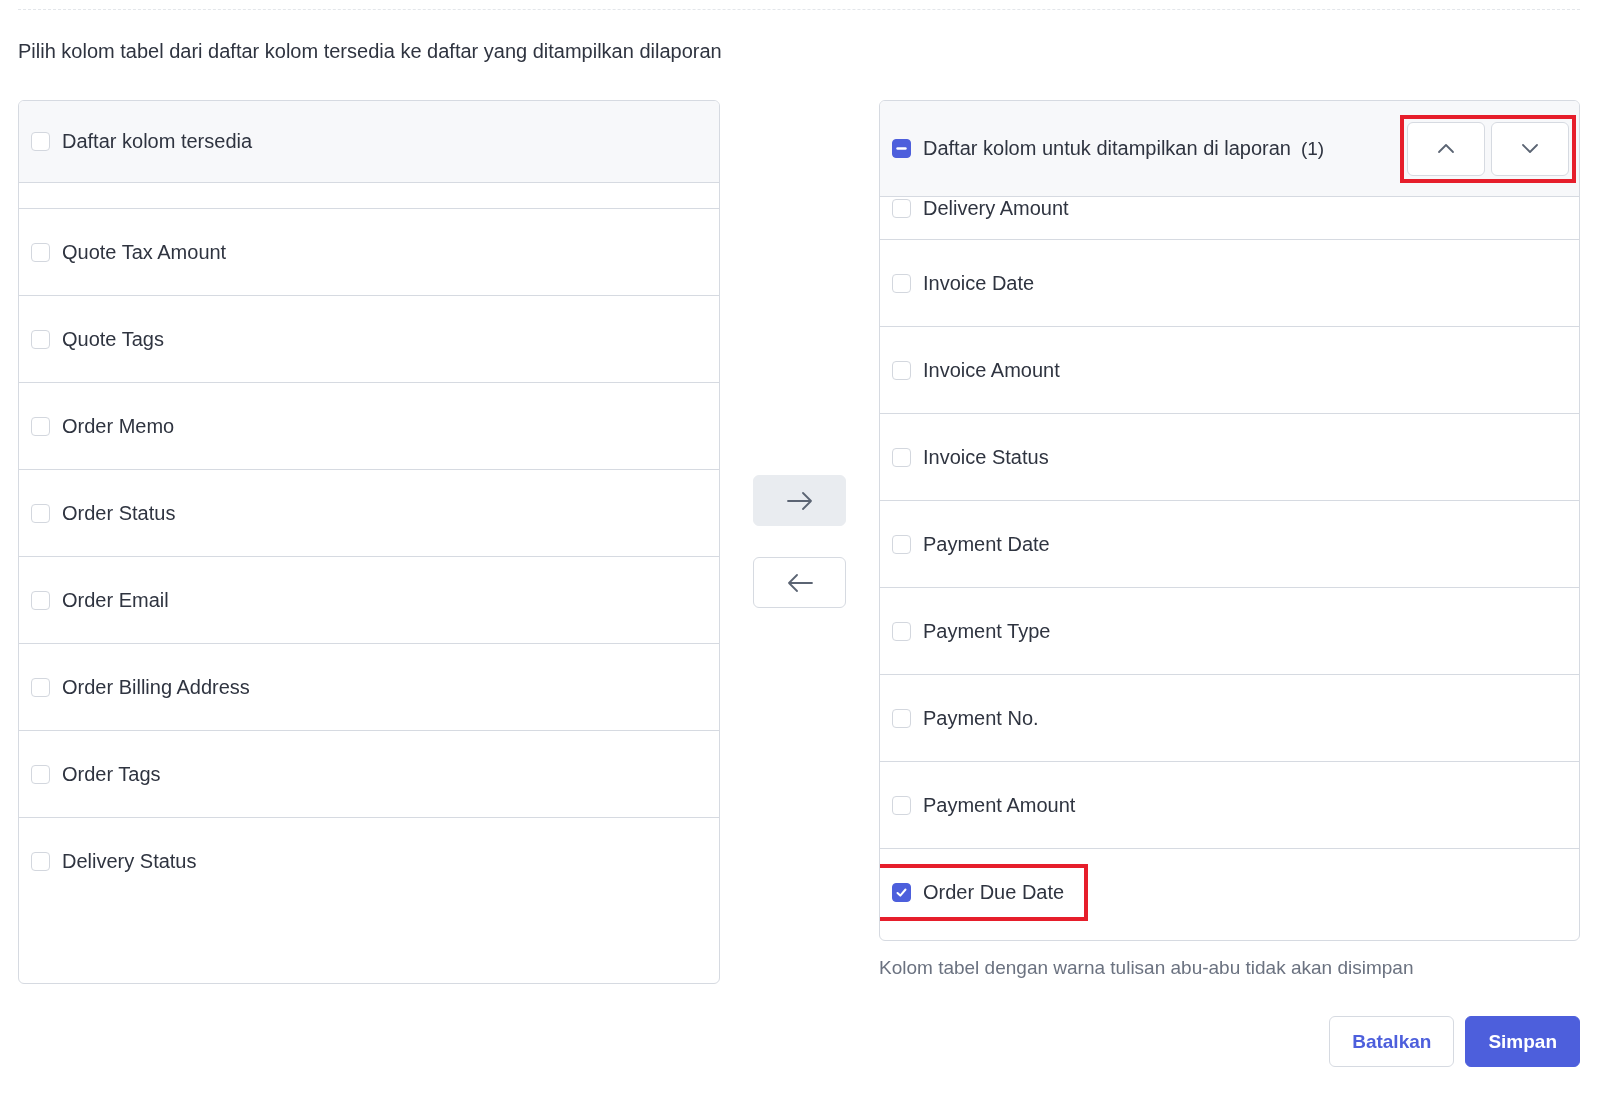 The width and height of the screenshot is (1602, 1094). Describe the element at coordinates (113, 339) in the screenshot. I see `column-label: Quote Tags` at that location.